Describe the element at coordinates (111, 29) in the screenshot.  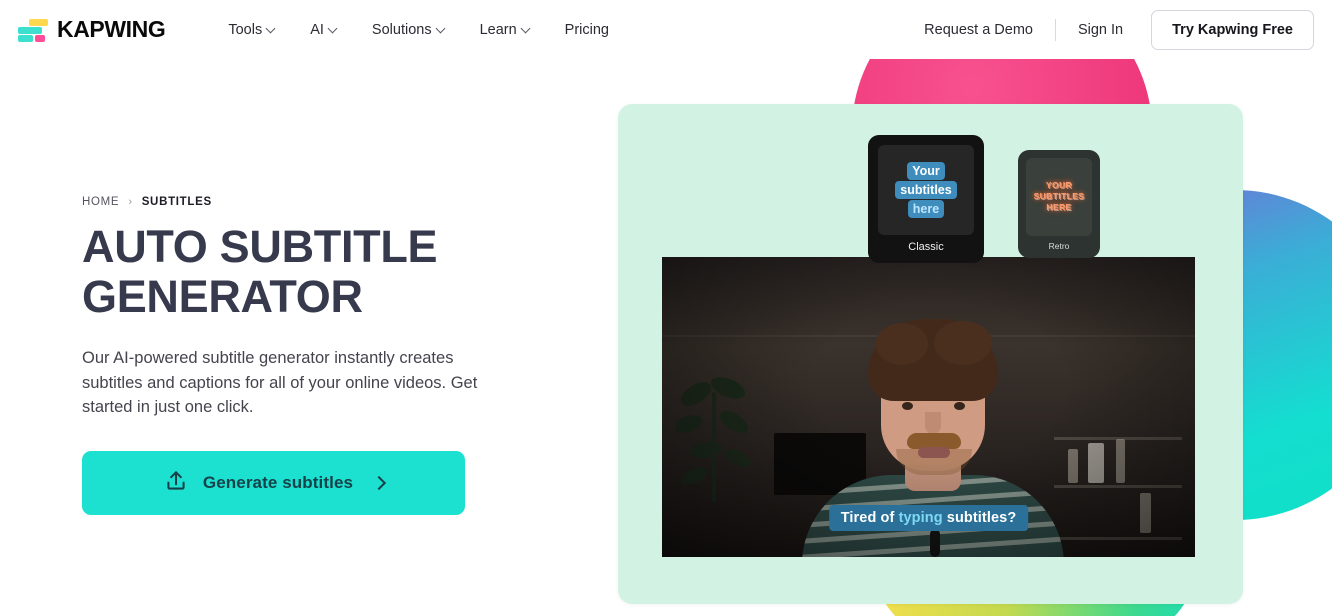
I see `brand-name: KAPWING` at that location.